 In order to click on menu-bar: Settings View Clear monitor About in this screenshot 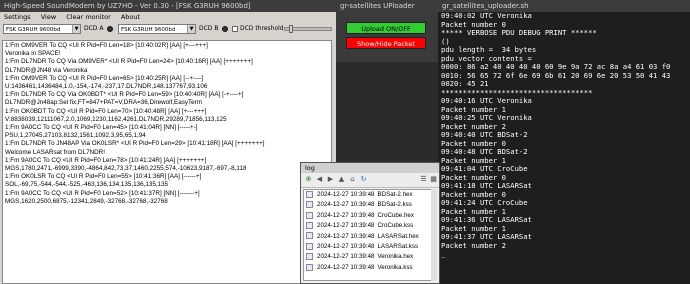, I will do `click(168, 17)`.